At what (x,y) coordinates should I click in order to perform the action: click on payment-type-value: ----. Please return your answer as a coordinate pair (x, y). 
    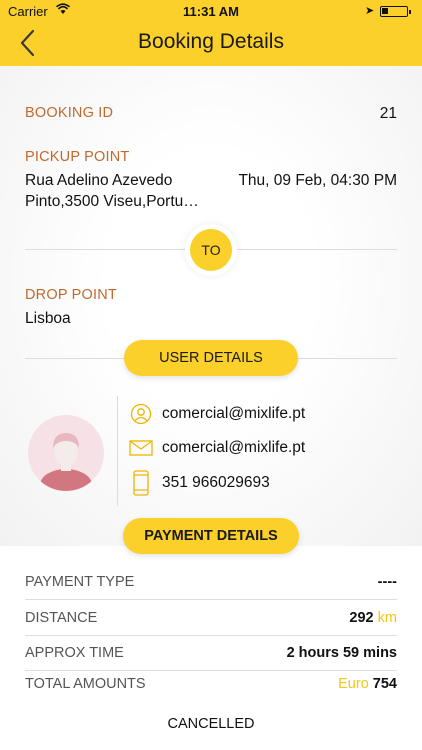
    Looking at the image, I should click on (387, 582).